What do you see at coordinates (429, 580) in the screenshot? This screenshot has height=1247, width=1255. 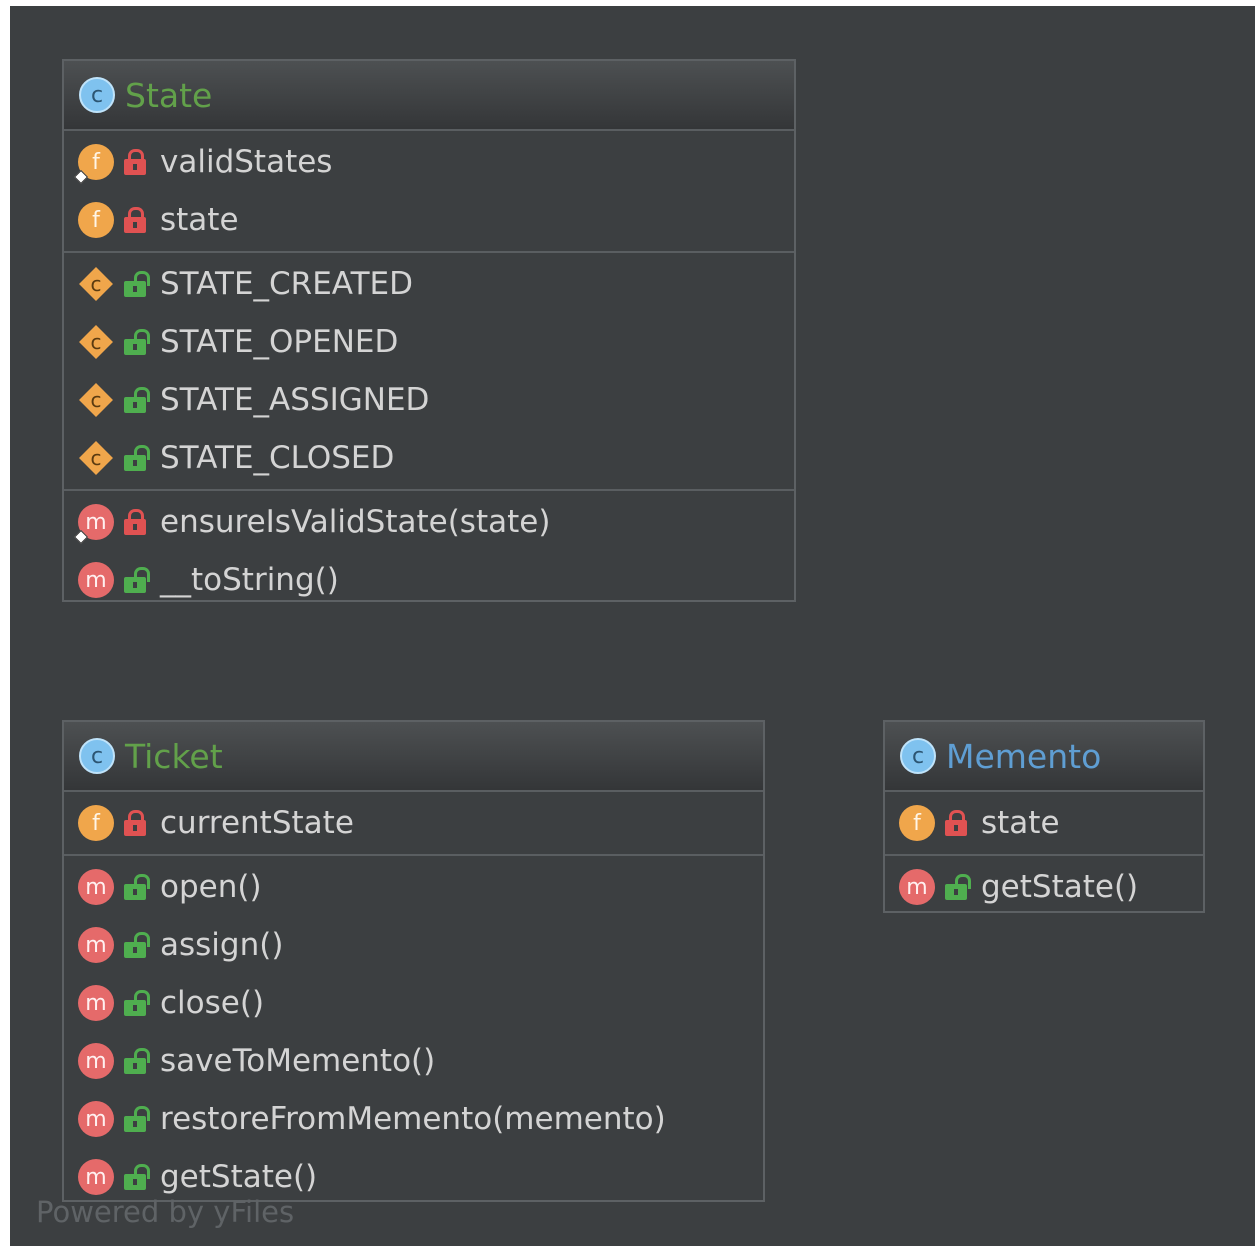 I see `method-row: m __toString()` at bounding box center [429, 580].